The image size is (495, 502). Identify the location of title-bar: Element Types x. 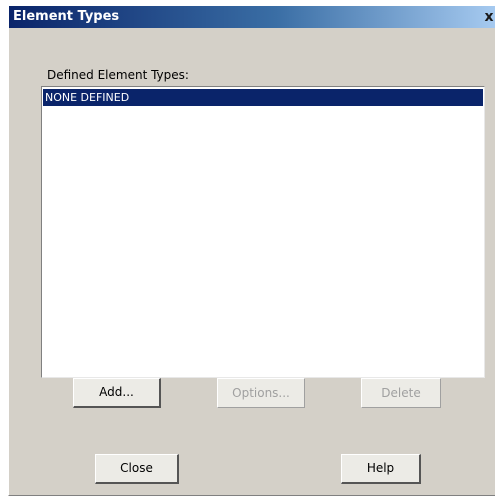
(252, 17).